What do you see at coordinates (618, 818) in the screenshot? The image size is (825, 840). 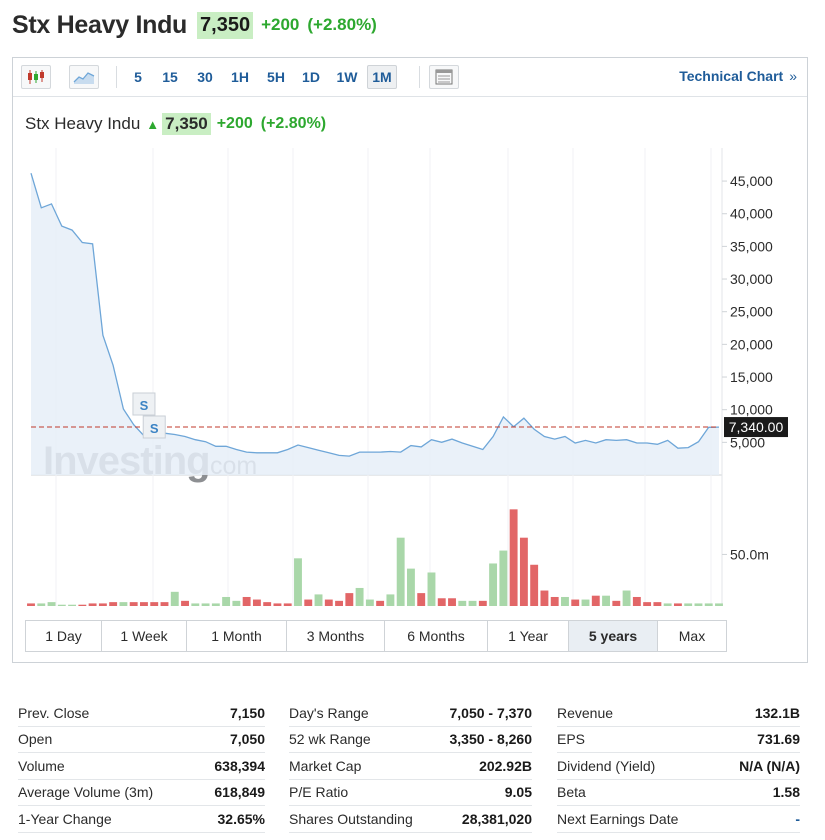 I see `stat-label: Next Earnings Date` at bounding box center [618, 818].